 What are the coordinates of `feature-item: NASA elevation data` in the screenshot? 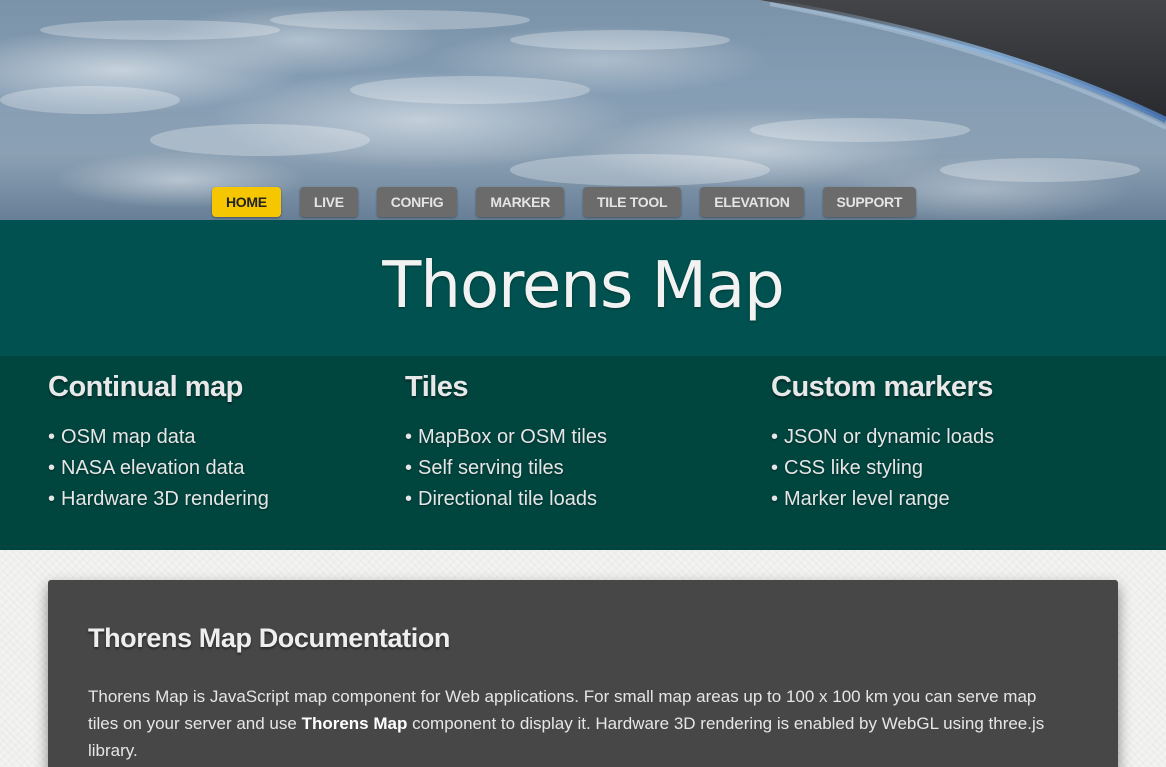 It's located at (158, 468).